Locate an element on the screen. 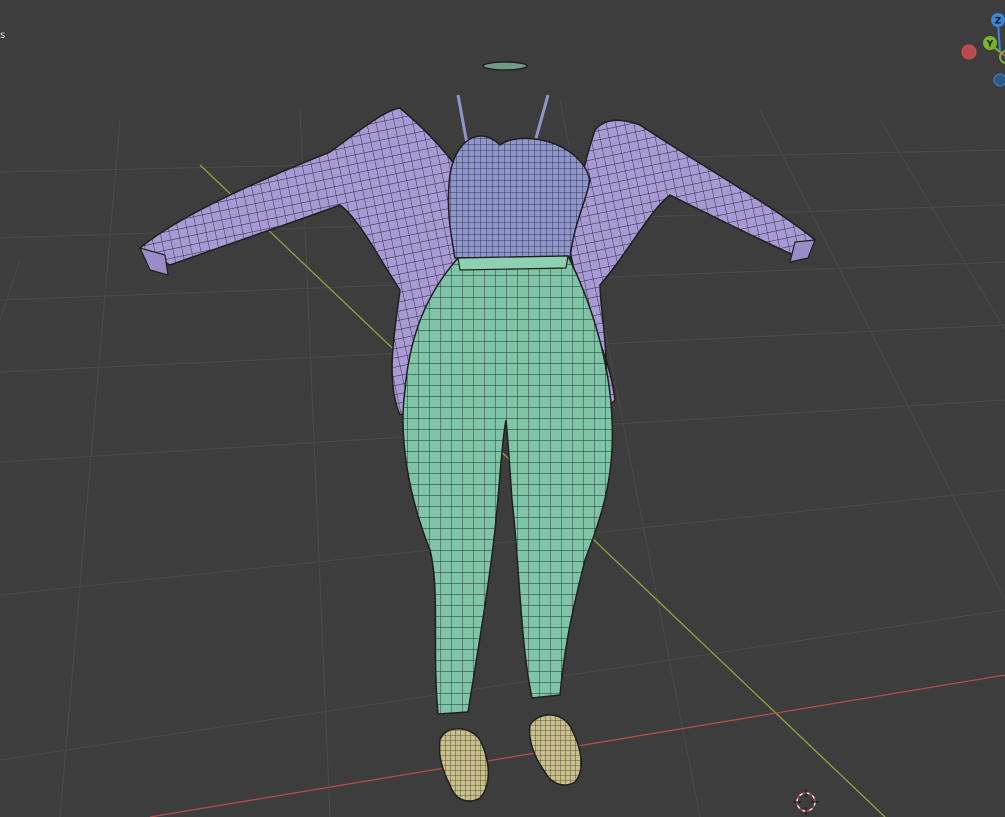  gizmo-neg-z-axis is located at coordinates (999, 80).